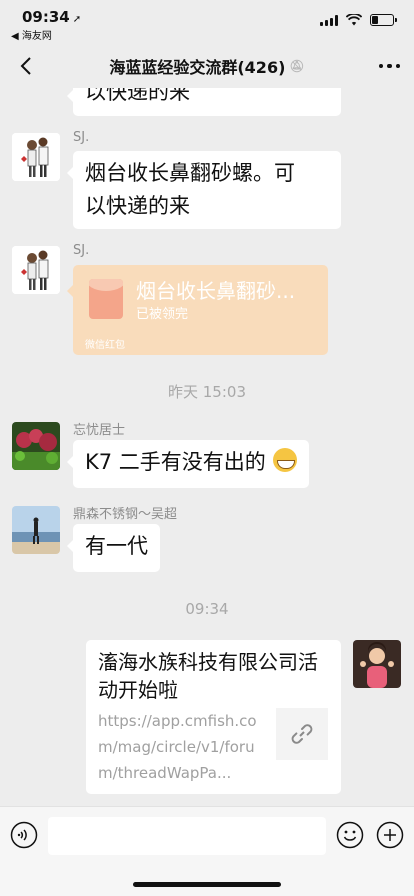  What do you see at coordinates (137, 206) in the screenshot?
I see `message-text-line: 以快递的来` at bounding box center [137, 206].